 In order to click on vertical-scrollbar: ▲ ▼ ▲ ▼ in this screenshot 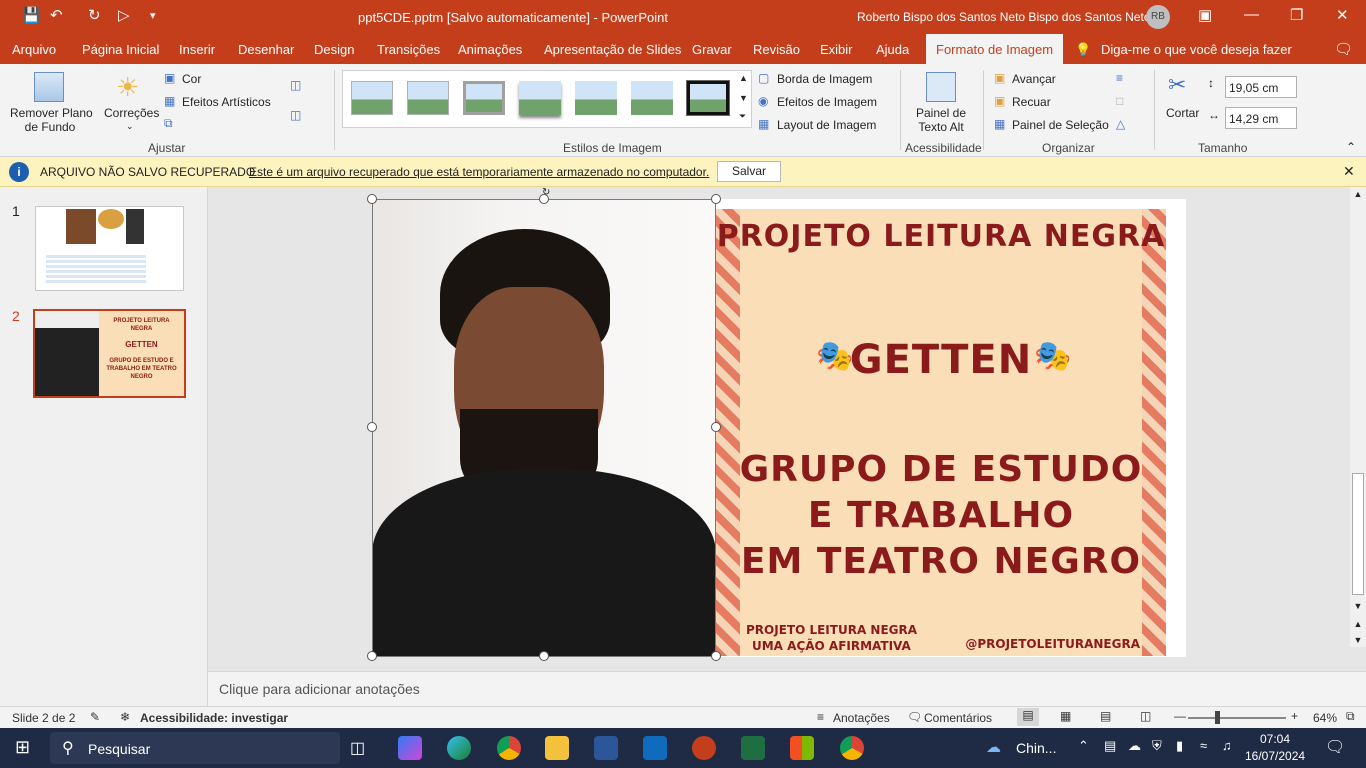, I will do `click(1358, 417)`.